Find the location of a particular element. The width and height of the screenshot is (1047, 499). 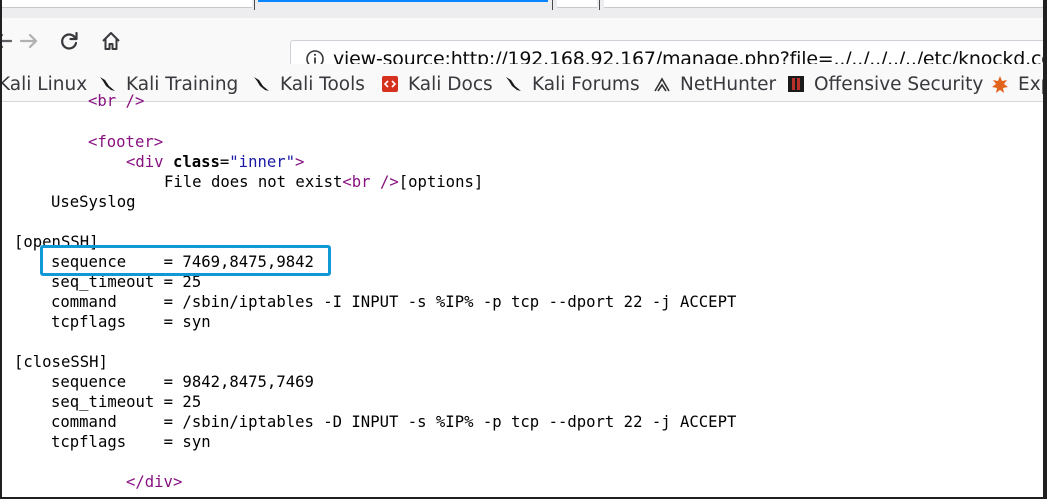

source-line: File does not exist<br />[options] is located at coordinates (324, 182).